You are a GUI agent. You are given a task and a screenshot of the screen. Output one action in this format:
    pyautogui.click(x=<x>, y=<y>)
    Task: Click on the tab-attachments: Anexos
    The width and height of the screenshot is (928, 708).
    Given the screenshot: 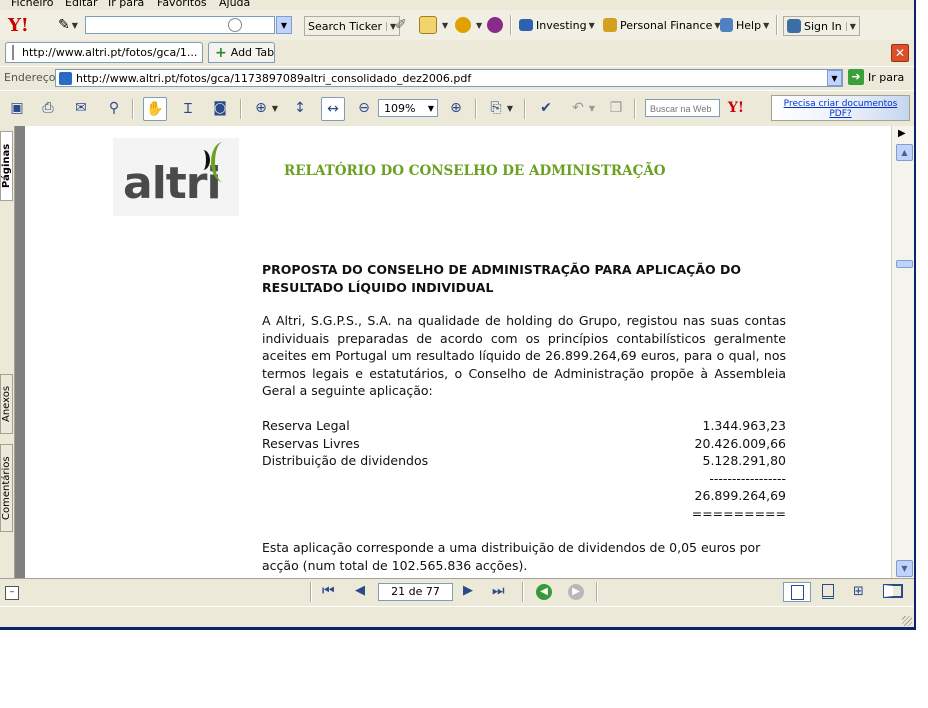 What is the action you would take?
    pyautogui.click(x=6, y=404)
    